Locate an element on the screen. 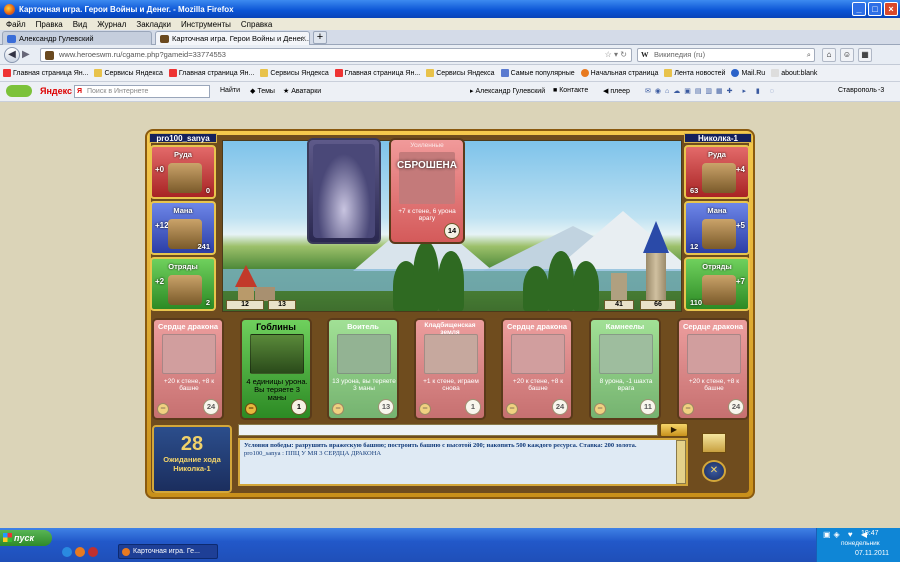  menu-file: Файл is located at coordinates (16, 24).